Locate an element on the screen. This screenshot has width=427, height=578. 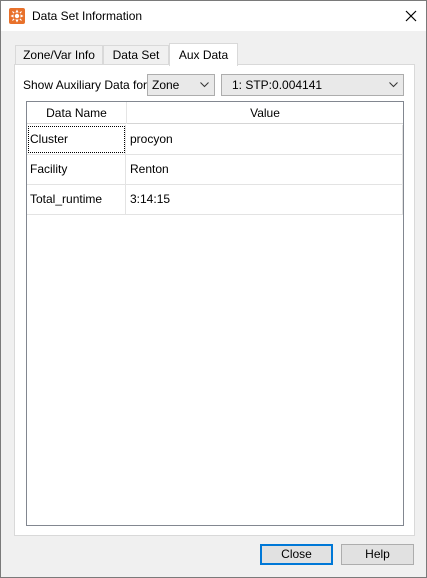
cell-value: Renton is located at coordinates (264, 169).